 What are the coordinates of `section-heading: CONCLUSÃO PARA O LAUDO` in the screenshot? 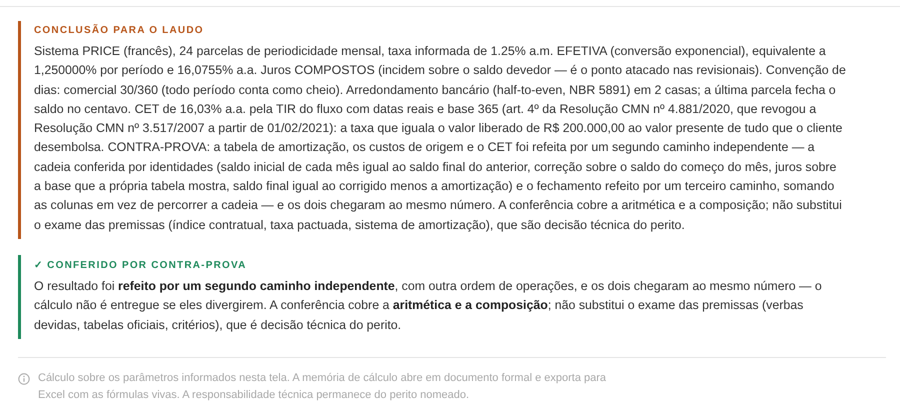 It's located at (119, 30).